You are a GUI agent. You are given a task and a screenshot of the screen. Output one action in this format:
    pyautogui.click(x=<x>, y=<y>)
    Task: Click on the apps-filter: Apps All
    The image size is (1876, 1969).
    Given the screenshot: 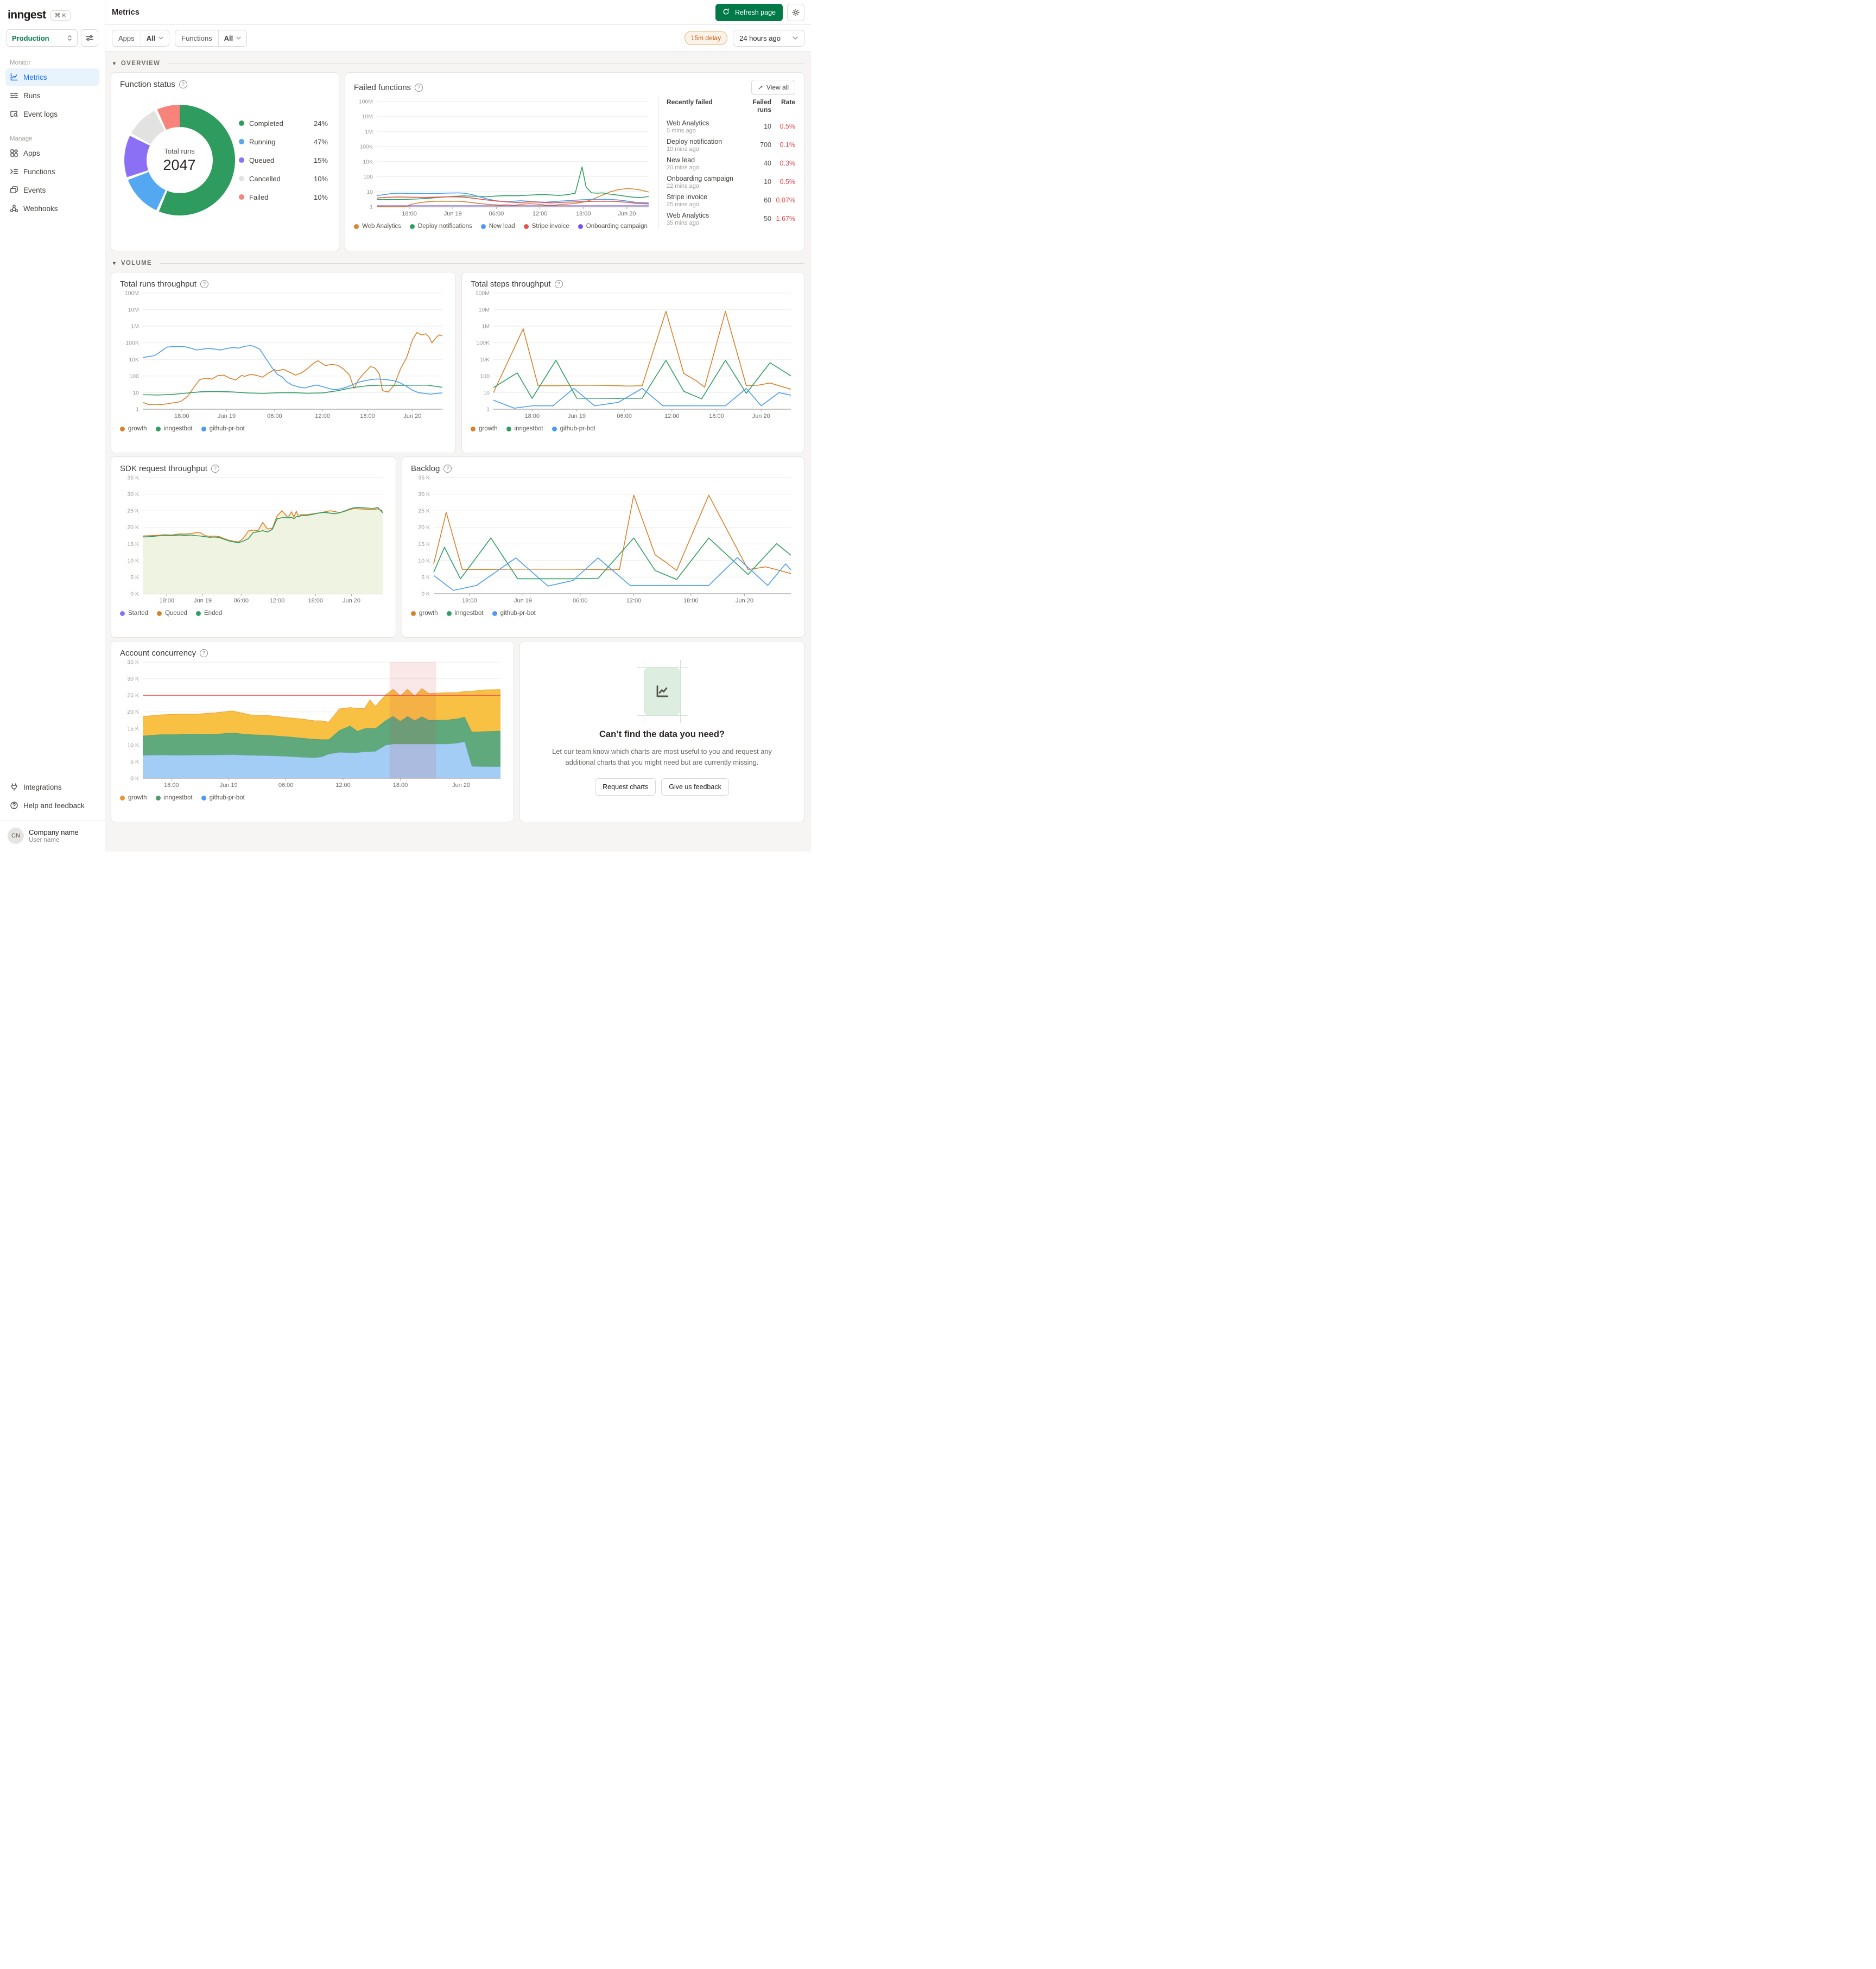 What is the action you would take?
    pyautogui.click(x=141, y=38)
    